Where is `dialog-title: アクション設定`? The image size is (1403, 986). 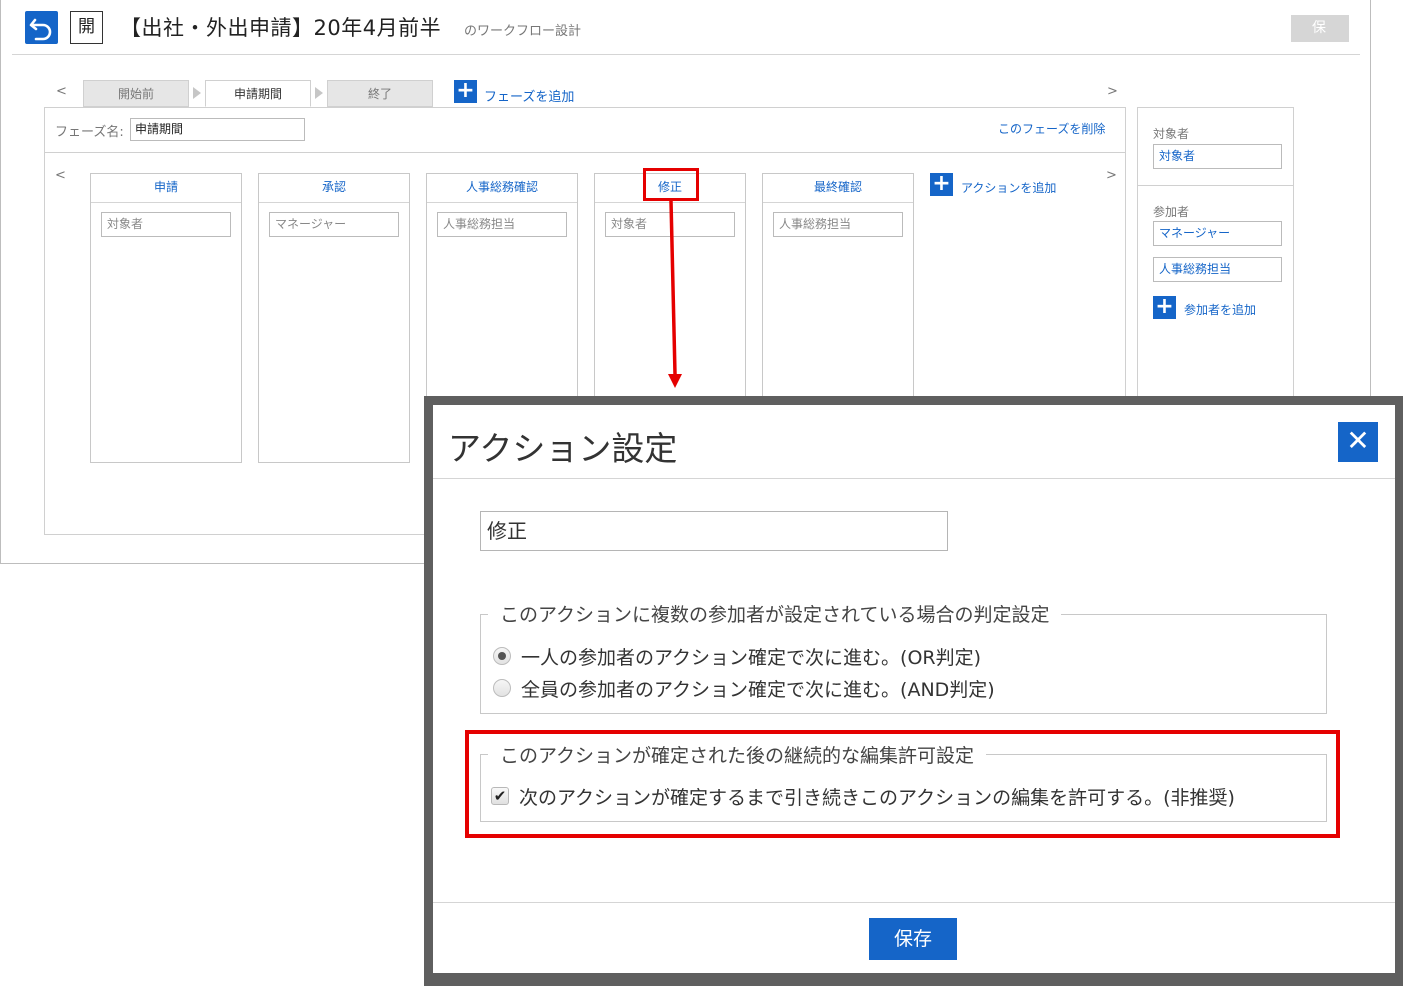 dialog-title: アクション設定 is located at coordinates (563, 448).